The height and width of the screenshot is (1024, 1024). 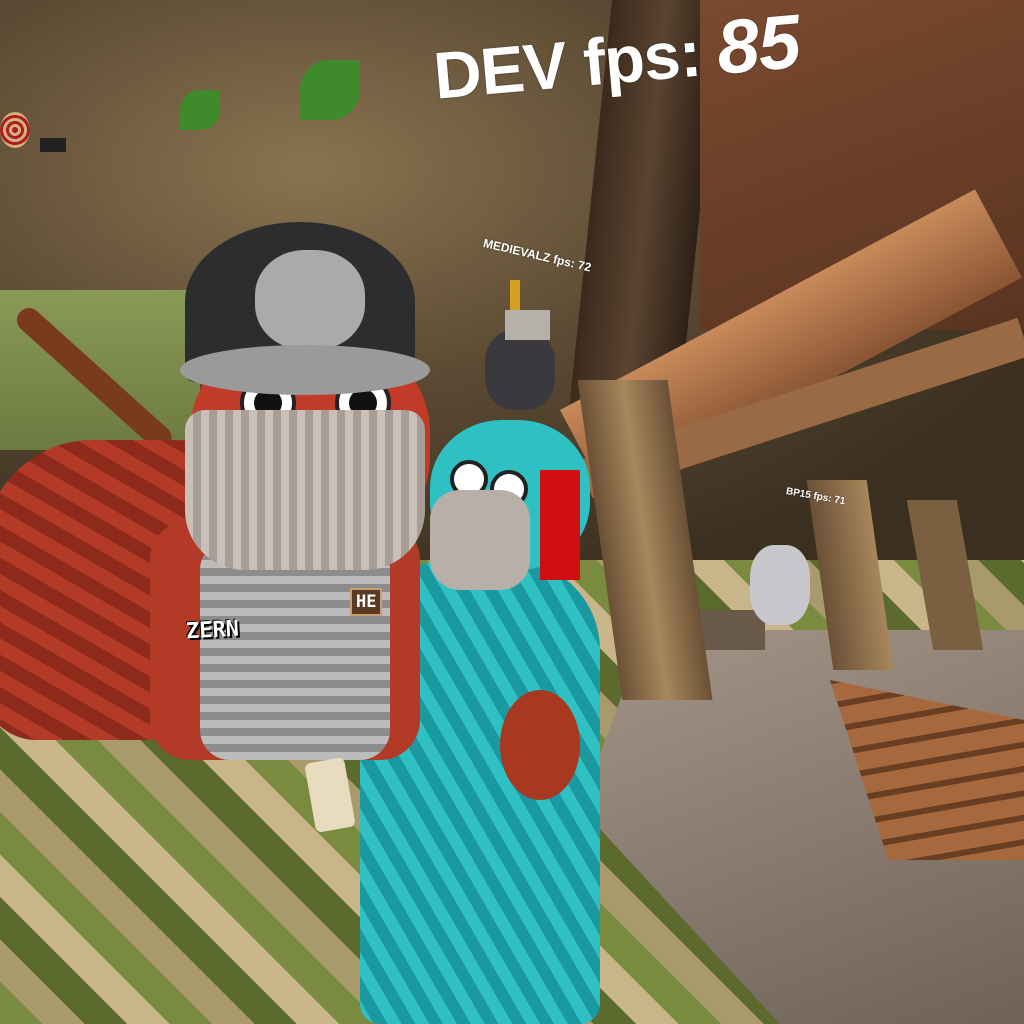 What do you see at coordinates (310, 300) in the screenshot?
I see `gorilla-logo-icon` at bounding box center [310, 300].